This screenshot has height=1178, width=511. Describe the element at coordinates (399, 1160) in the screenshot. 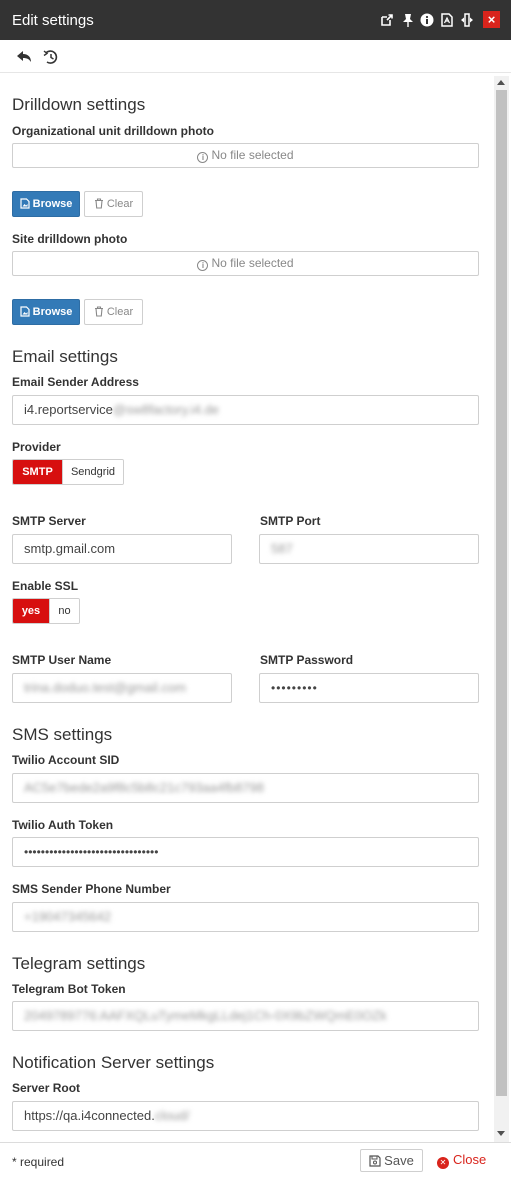

I see `save-label: Save` at that location.